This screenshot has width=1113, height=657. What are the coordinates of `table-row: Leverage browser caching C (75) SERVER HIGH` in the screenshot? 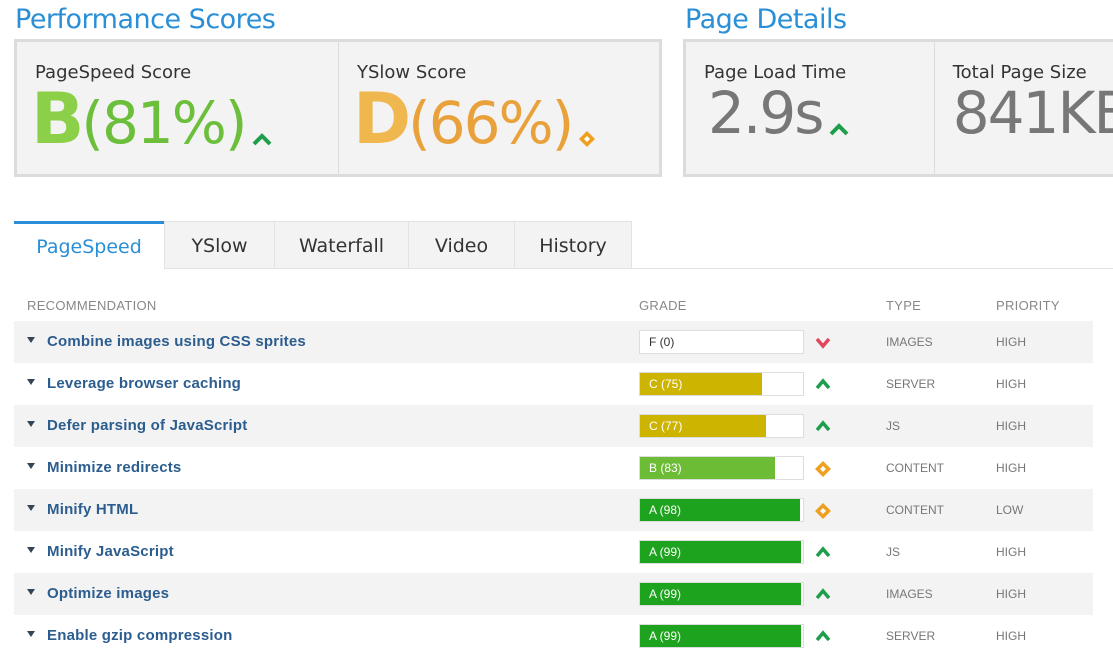 It's located at (553, 384).